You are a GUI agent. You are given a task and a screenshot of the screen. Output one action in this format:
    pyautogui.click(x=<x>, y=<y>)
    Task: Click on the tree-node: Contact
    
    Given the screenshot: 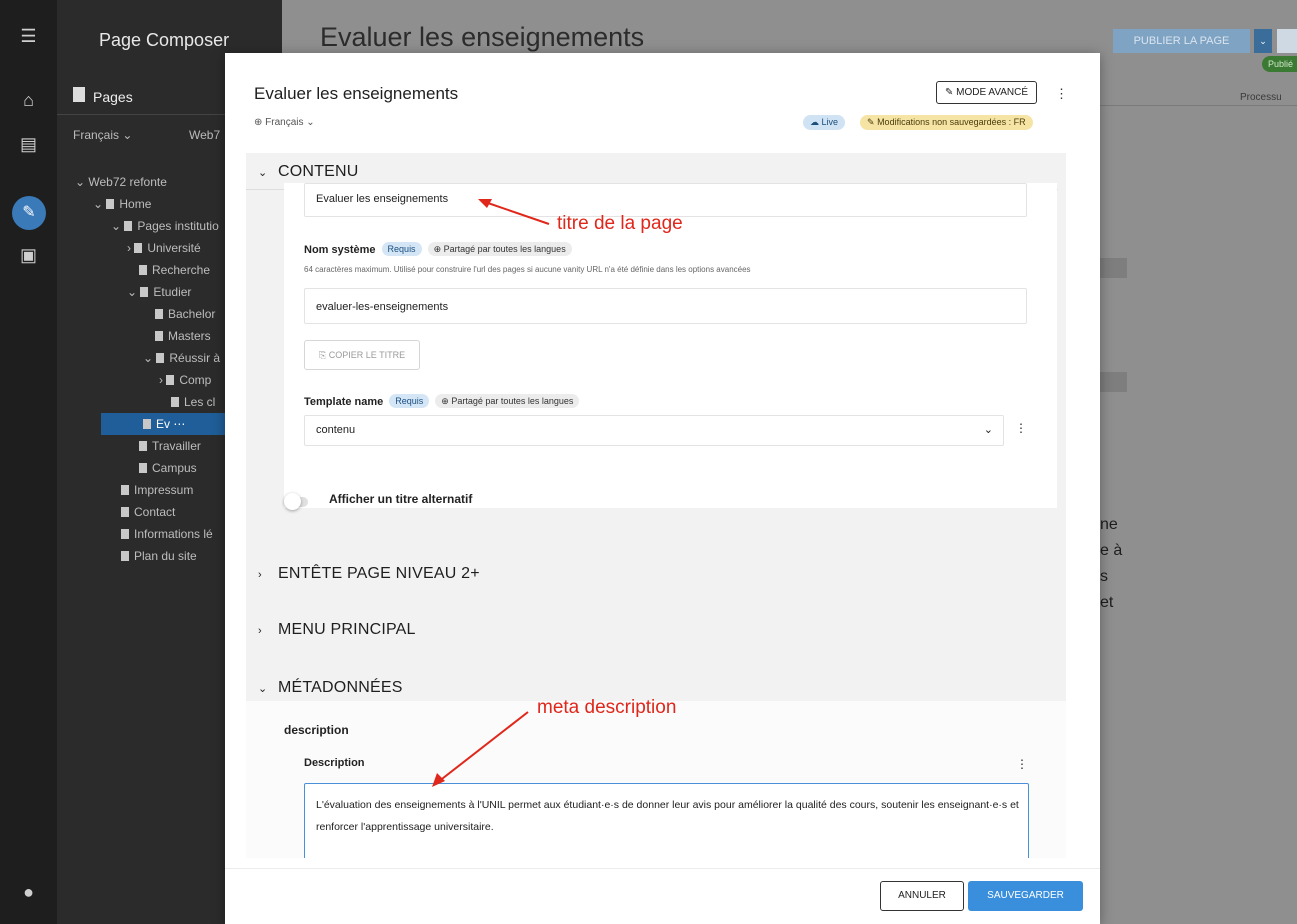 What is the action you would take?
    pyautogui.click(x=148, y=512)
    